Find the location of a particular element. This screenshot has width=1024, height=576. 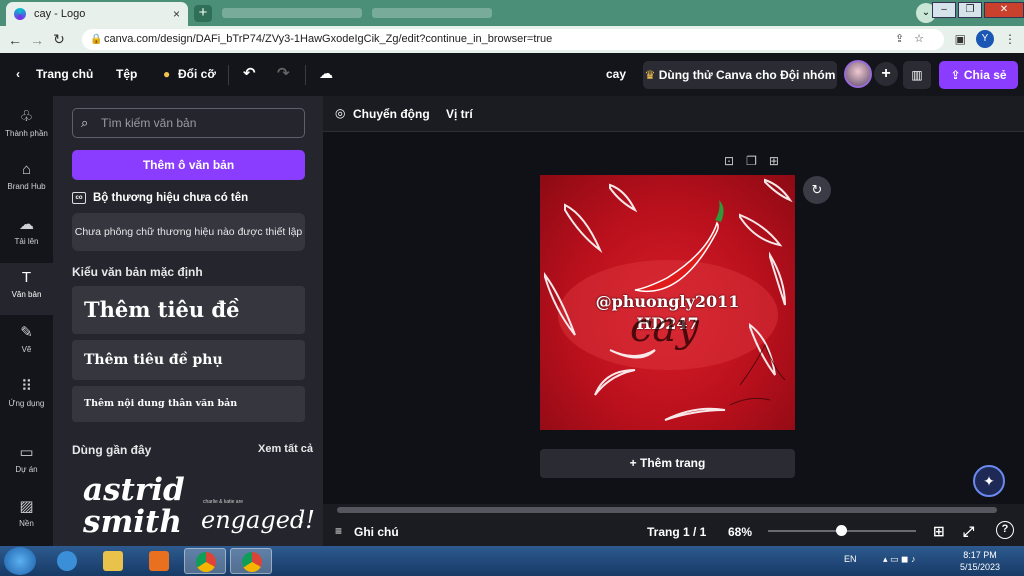

editor-footer: ≡ Ghi chú Trang 1 / 1 68% ⊞ ⤢ ? is located at coordinates (673, 531).